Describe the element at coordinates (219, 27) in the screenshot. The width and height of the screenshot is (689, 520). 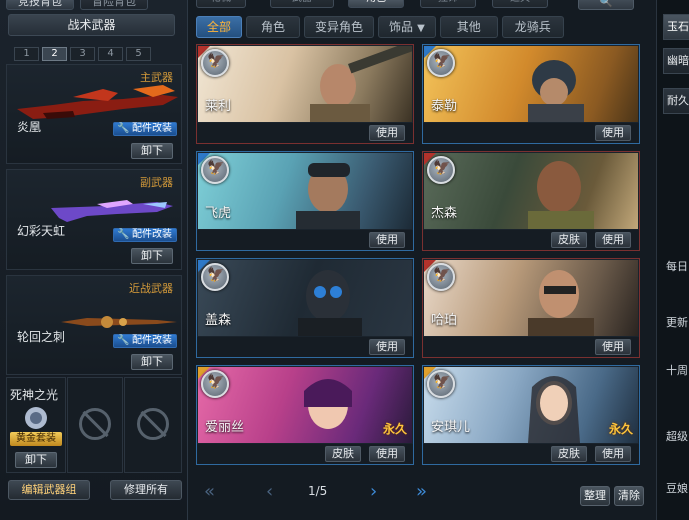
I see `filter-all: 全部` at that location.